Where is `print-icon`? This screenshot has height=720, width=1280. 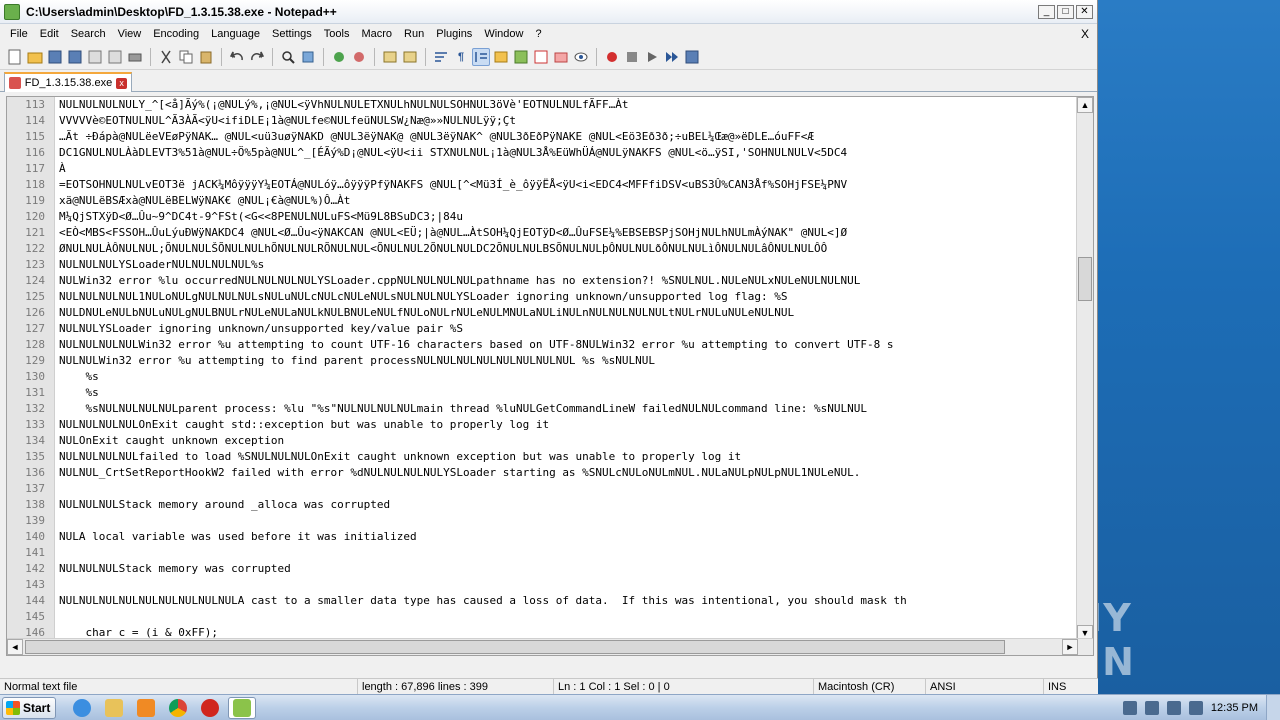 print-icon is located at coordinates (135, 57).